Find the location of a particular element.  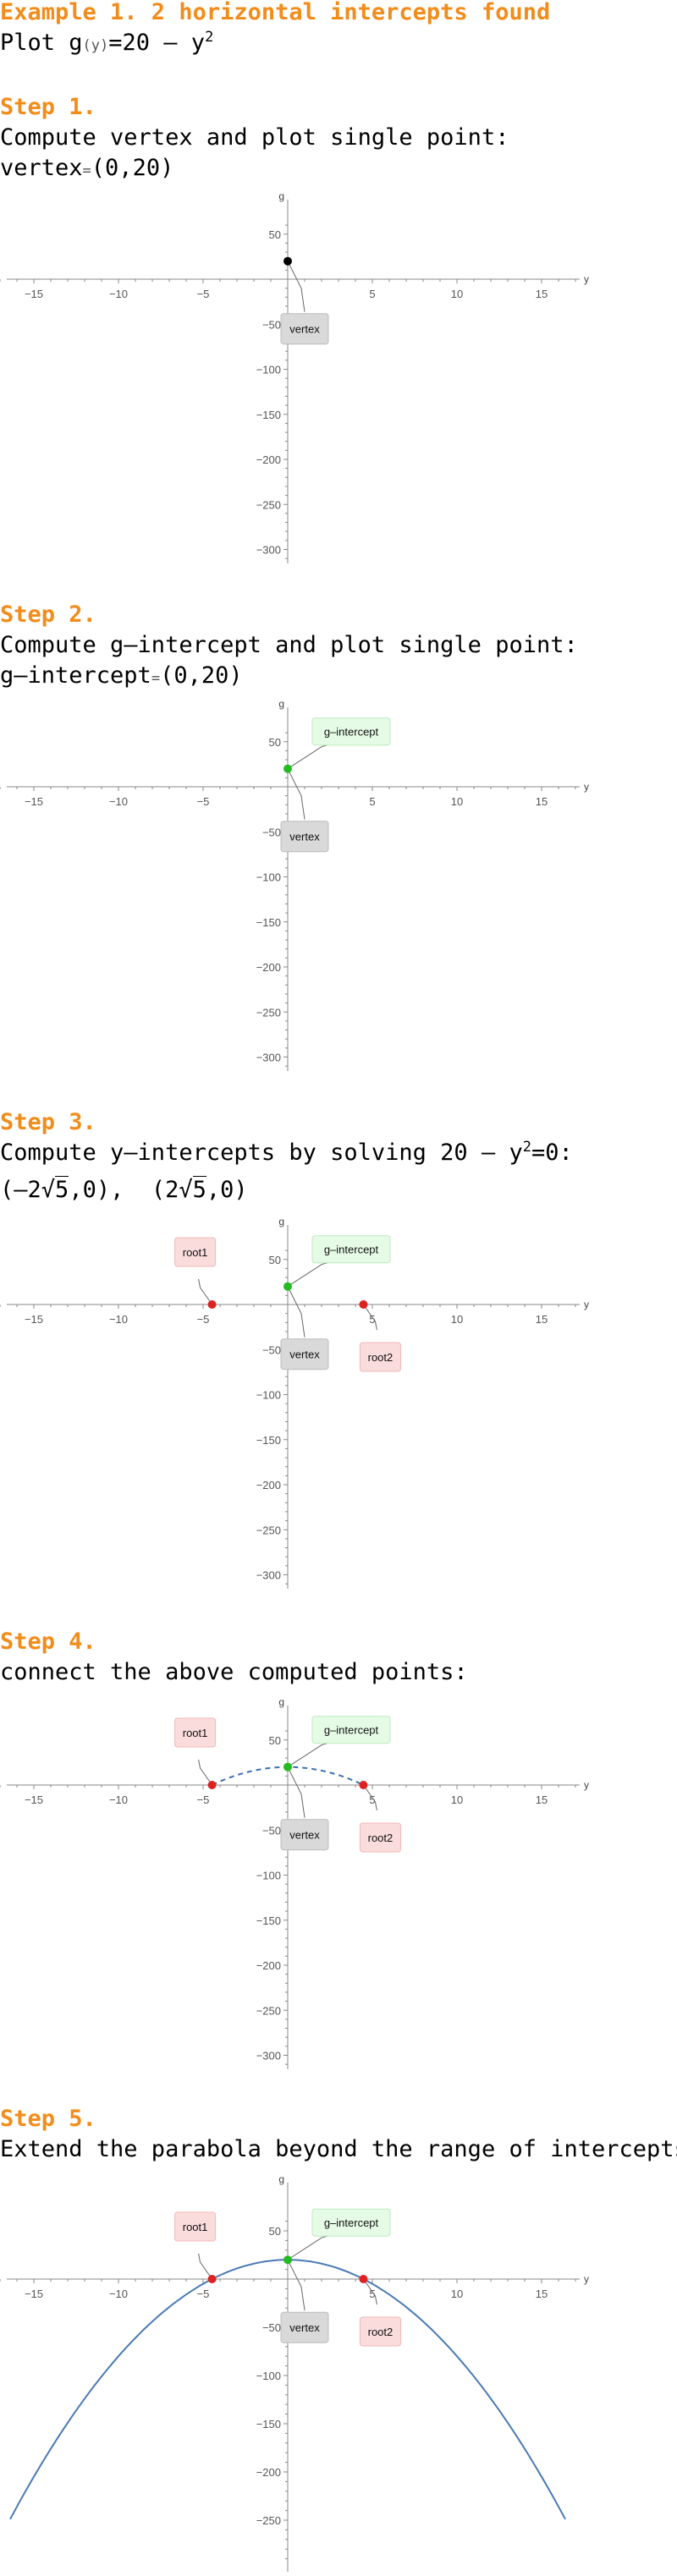

step3-text-b: =0: is located at coordinates (552, 1153).